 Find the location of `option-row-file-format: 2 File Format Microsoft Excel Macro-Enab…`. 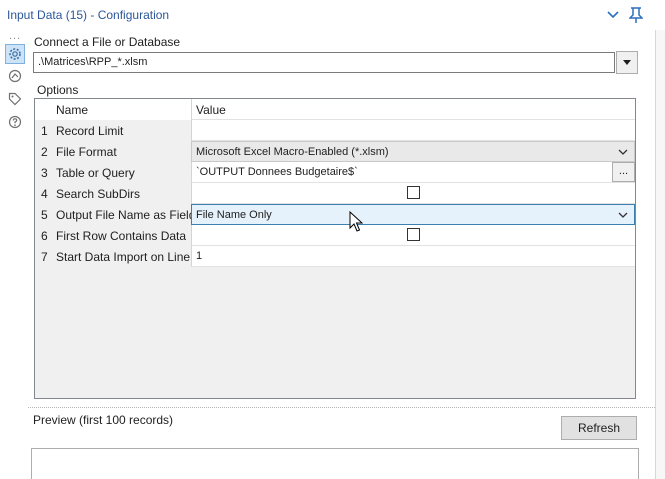

option-row-file-format: 2 File Format Microsoft Excel Macro-Enab… is located at coordinates (335, 151).